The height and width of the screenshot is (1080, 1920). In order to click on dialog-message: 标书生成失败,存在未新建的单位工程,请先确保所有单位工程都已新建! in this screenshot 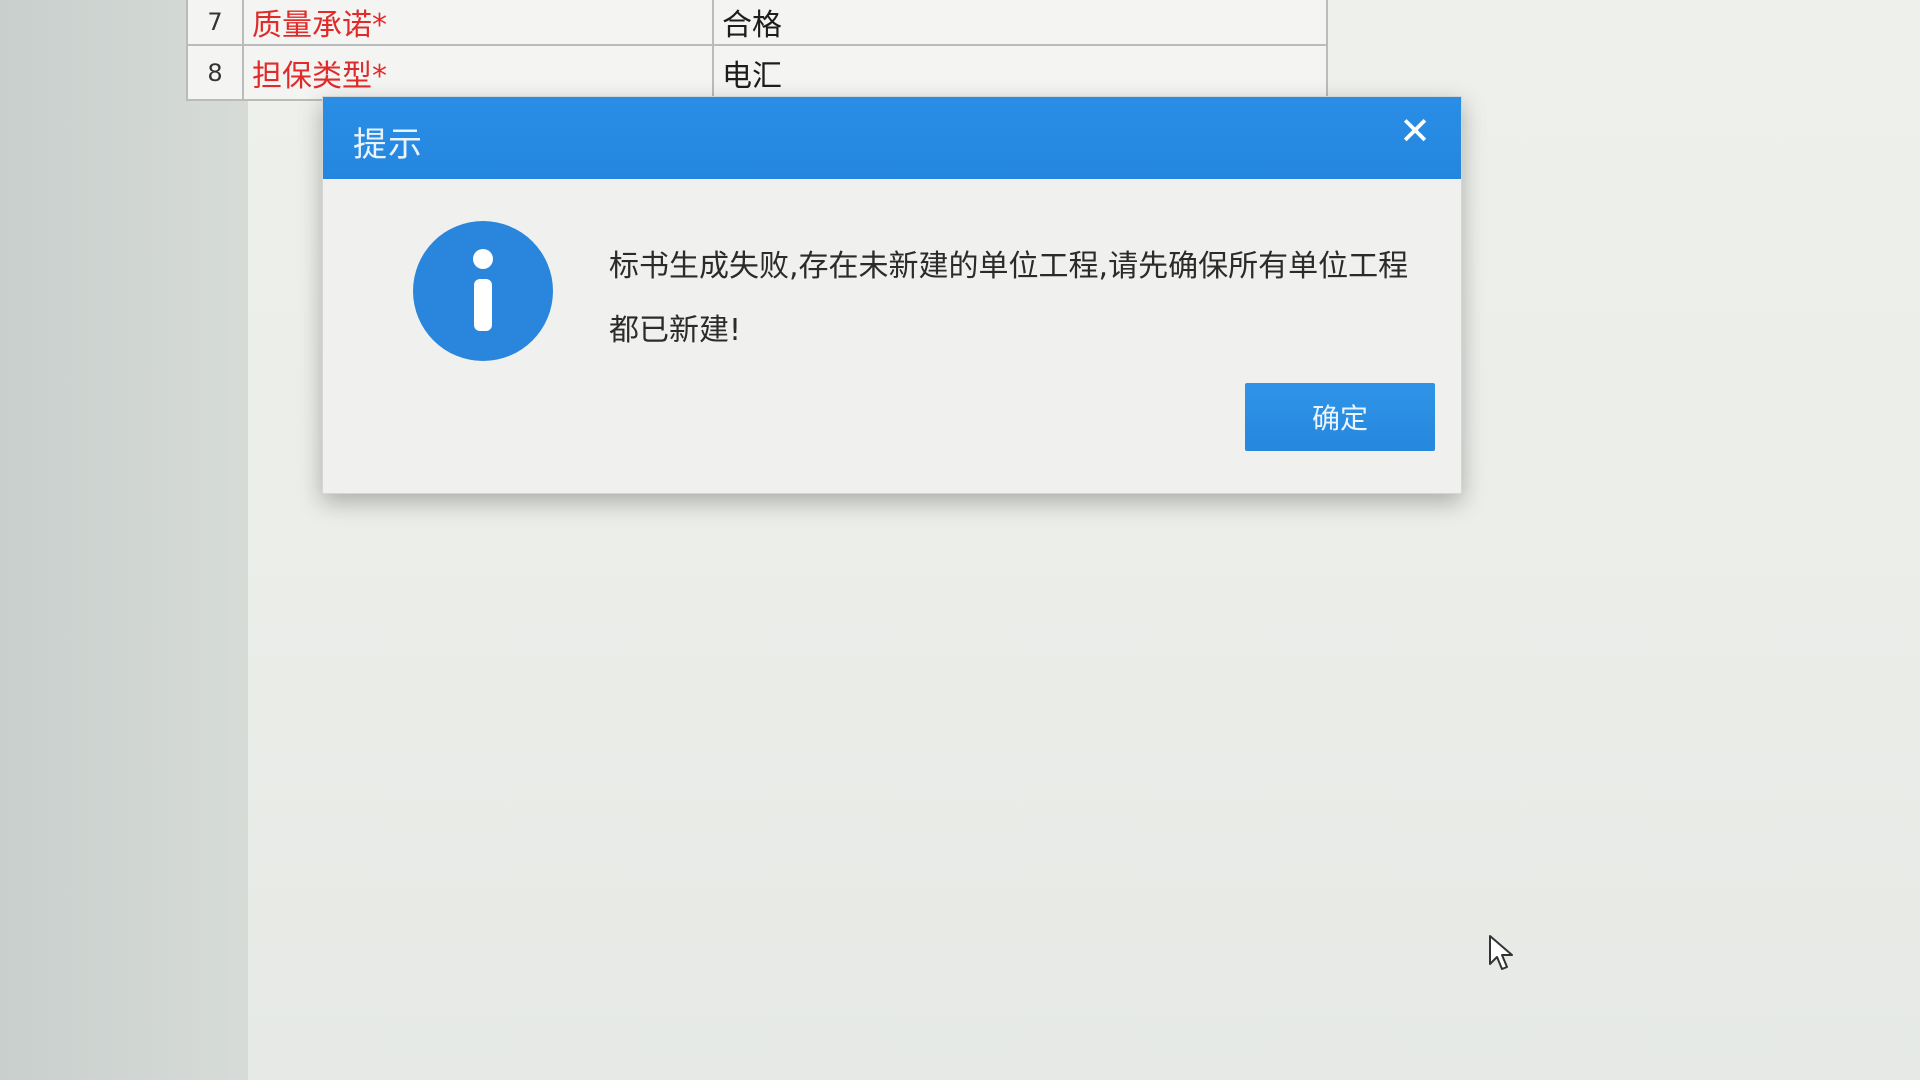, I will do `click(1009, 298)`.